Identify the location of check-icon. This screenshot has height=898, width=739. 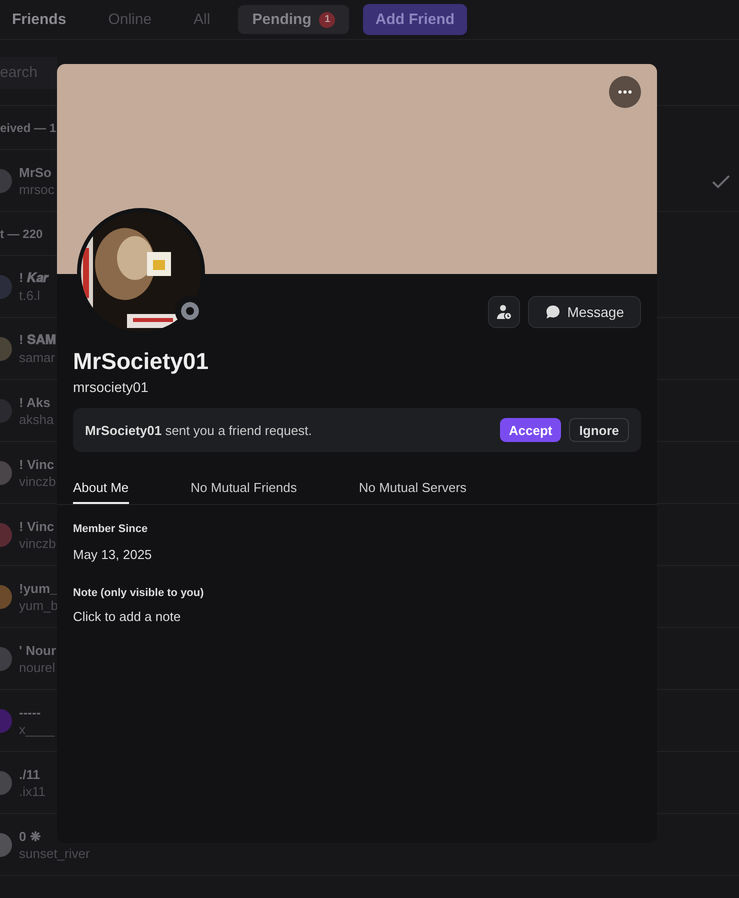
(721, 182).